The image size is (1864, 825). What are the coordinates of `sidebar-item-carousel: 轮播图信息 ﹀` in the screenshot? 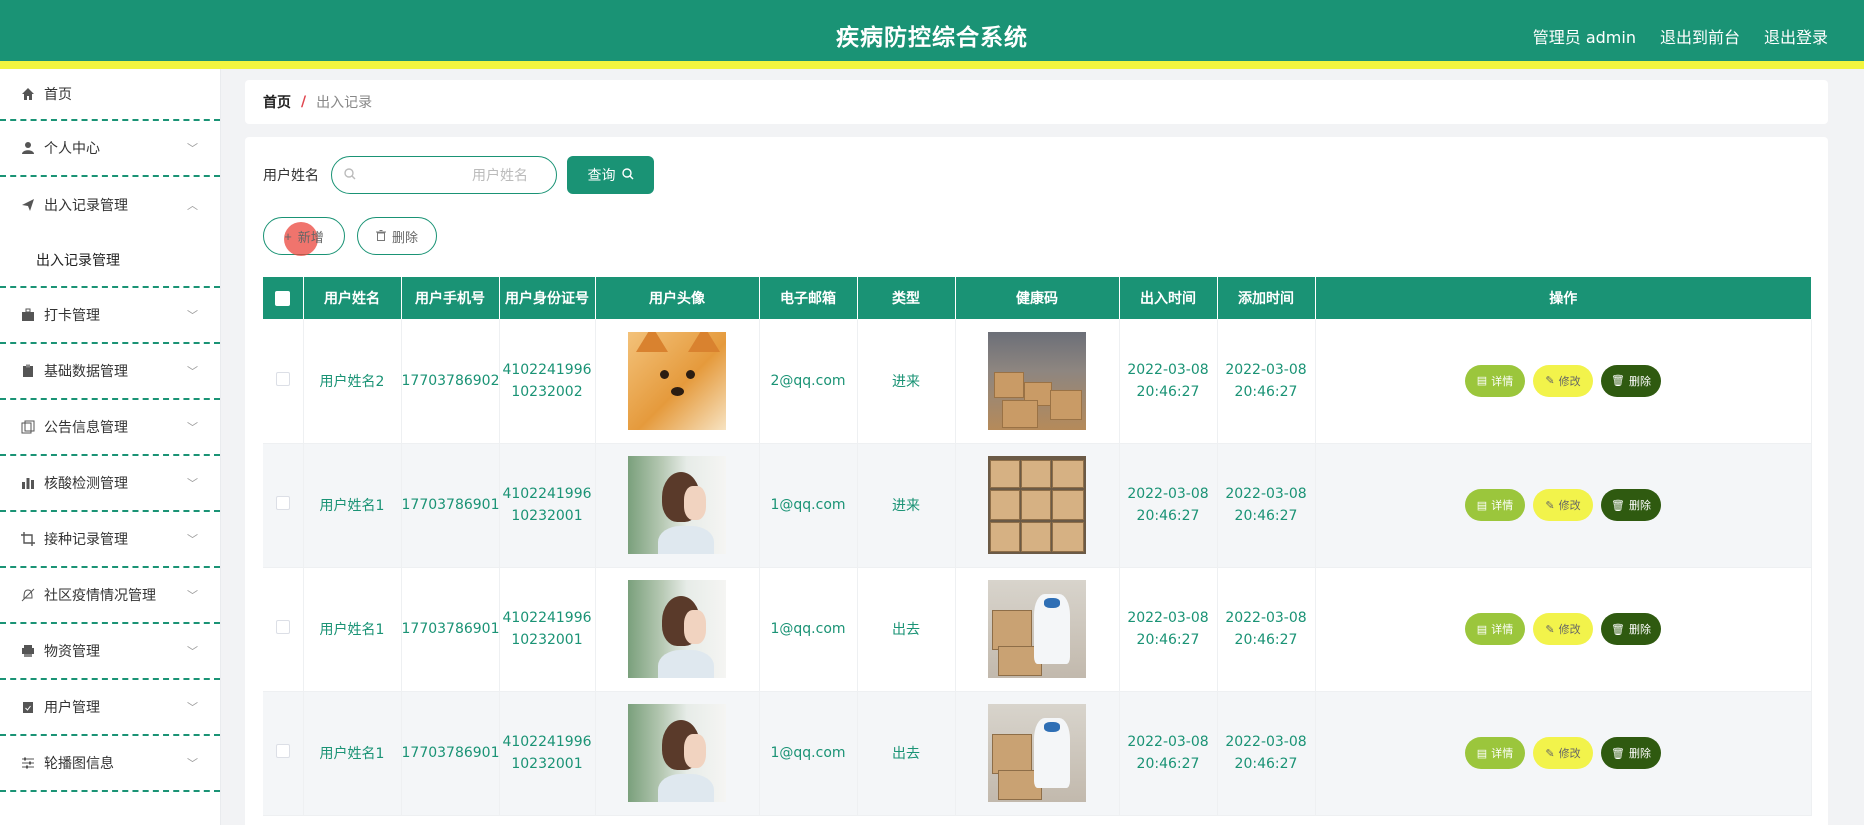 It's located at (110, 764).